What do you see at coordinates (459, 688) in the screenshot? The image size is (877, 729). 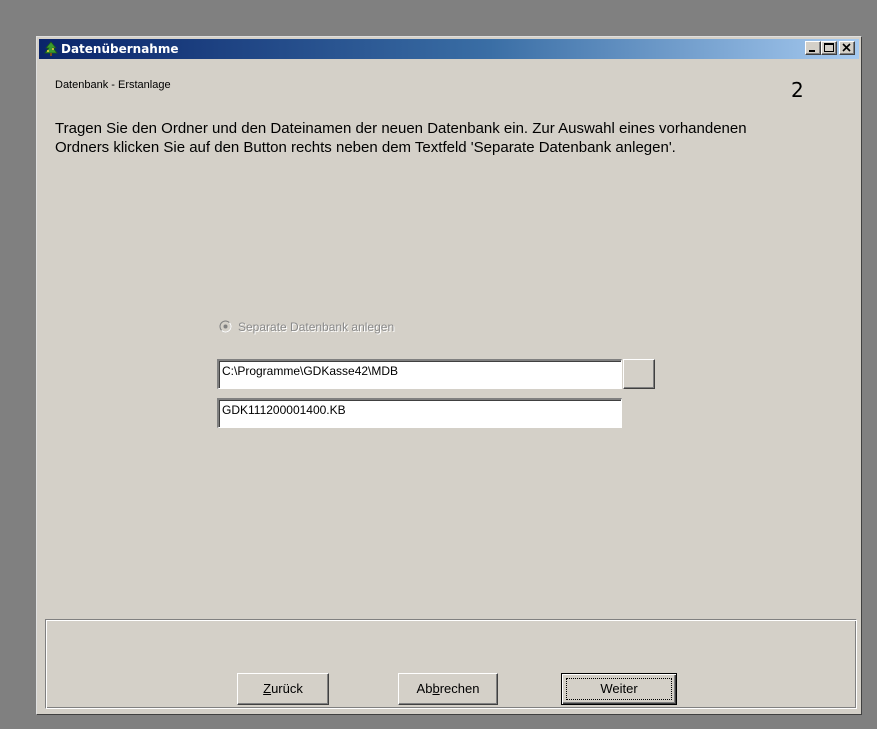 I see `cancel-label-after: rechen` at bounding box center [459, 688].